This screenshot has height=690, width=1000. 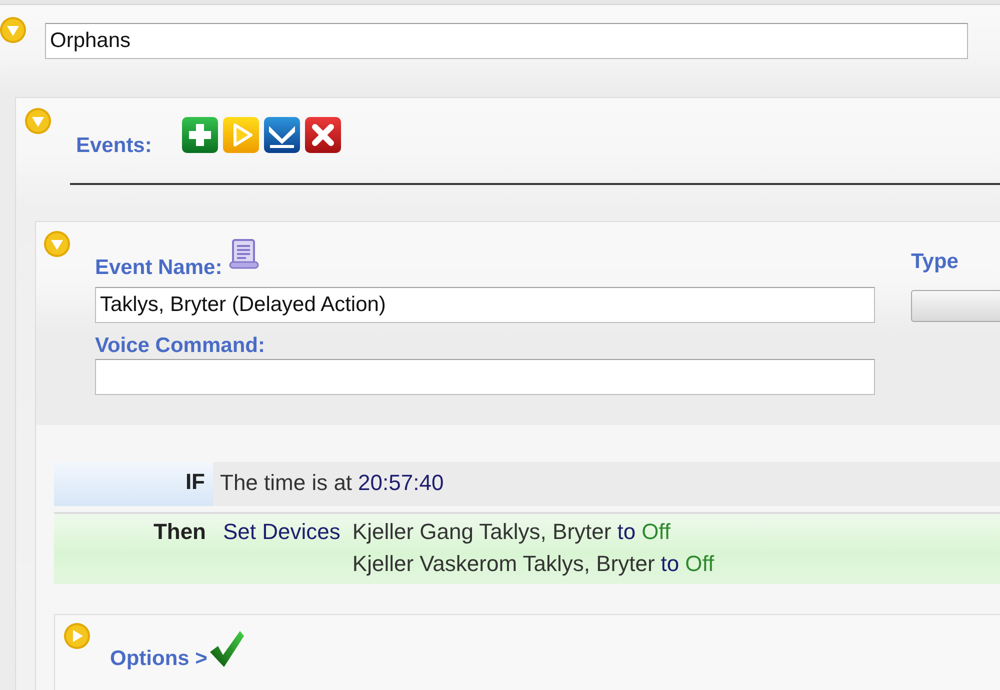 I want to click on options-label: Options >, so click(x=159, y=659).